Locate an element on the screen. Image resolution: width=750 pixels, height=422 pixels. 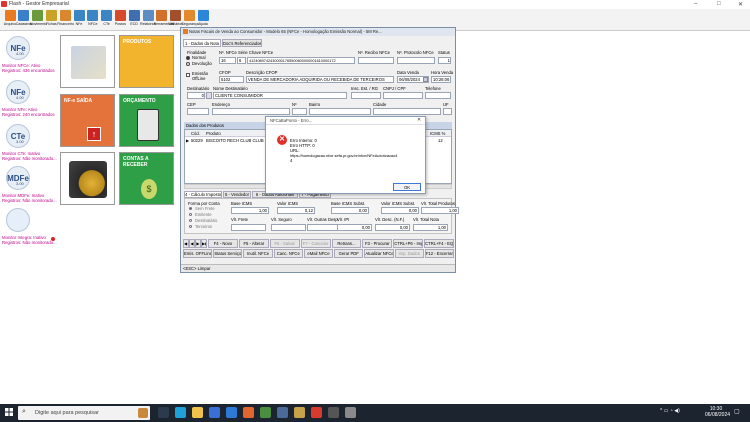
col-icms: ICMS % is located at coordinates (438, 133).